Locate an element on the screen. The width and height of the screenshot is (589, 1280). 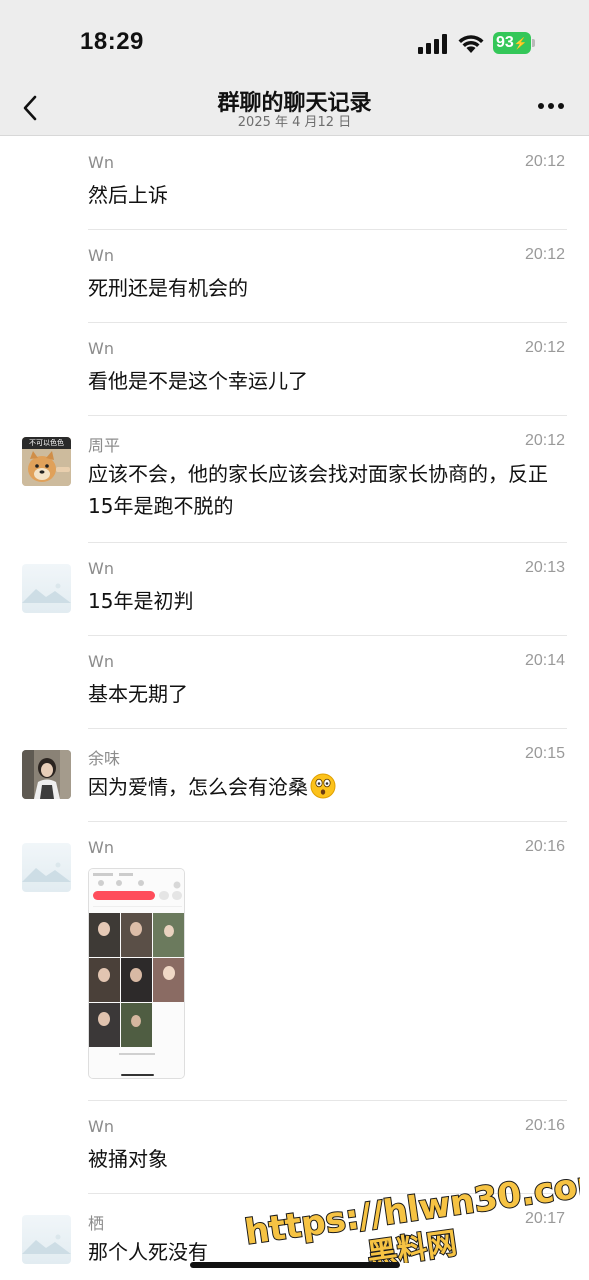
screenshot-thumbnail is located at coordinates (136, 973).